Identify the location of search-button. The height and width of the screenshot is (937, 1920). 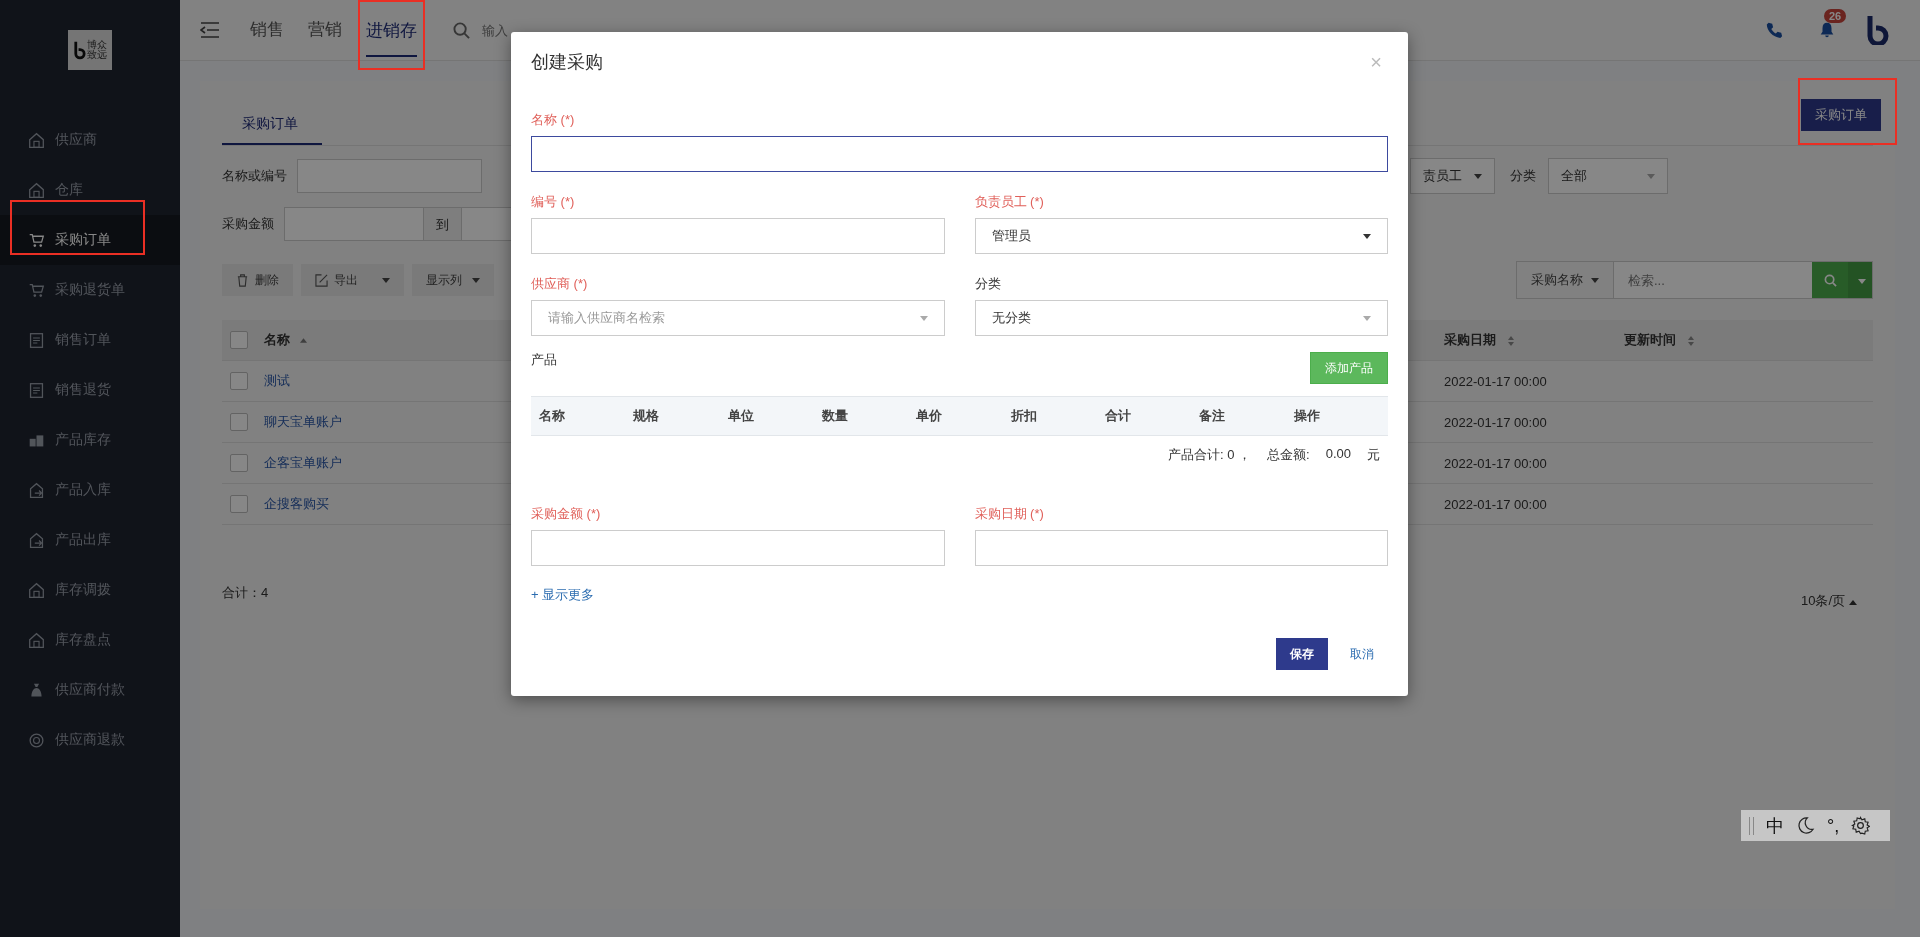
(1830, 280).